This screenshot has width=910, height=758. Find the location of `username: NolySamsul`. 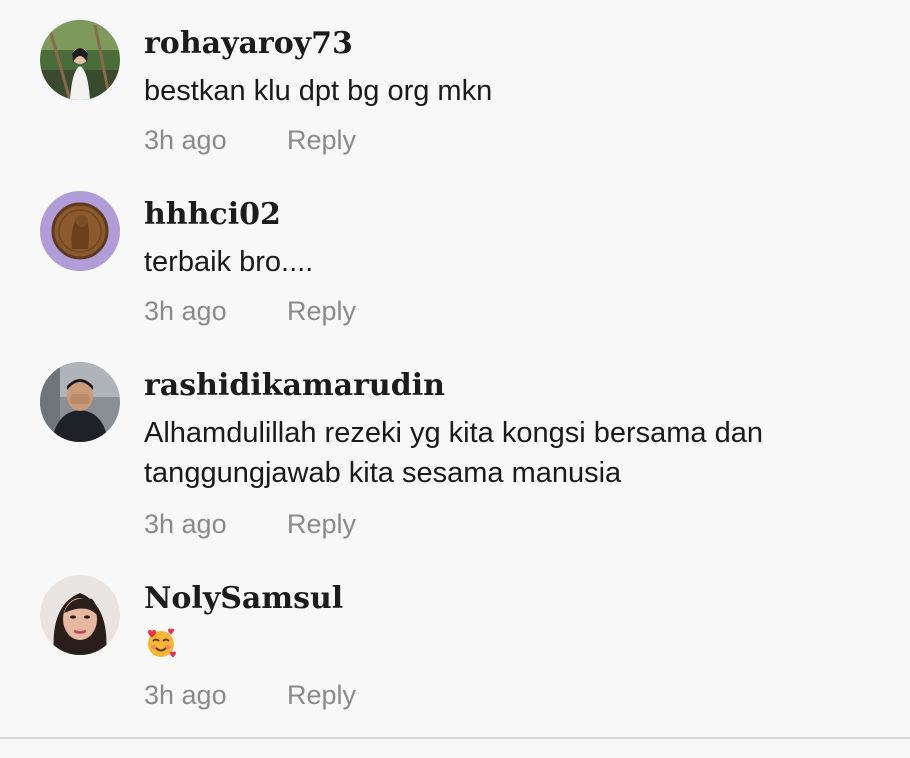

username: NolySamsul is located at coordinates (243, 599).